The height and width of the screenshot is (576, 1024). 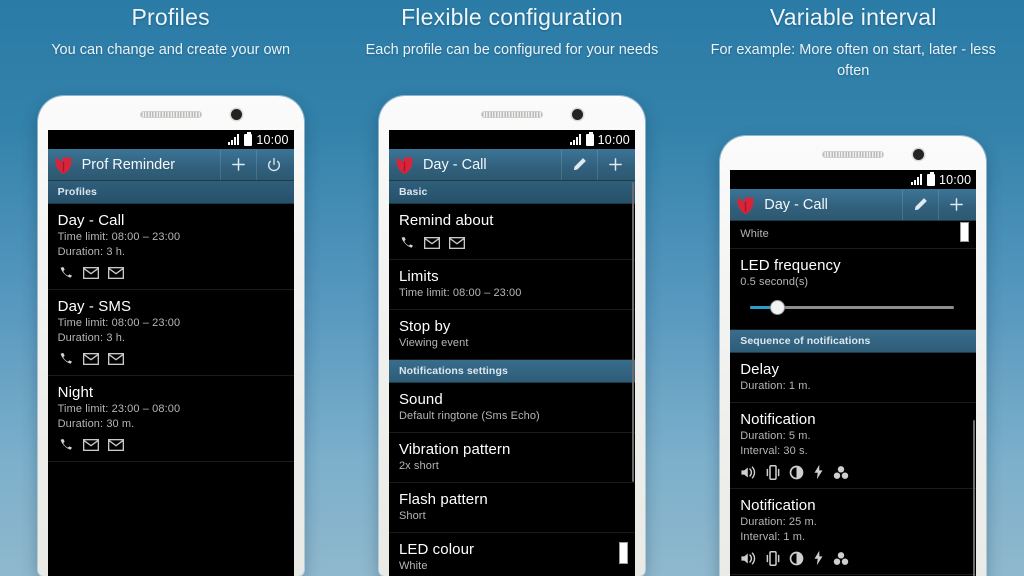 I want to click on flash-icon, so click(x=818, y=558).